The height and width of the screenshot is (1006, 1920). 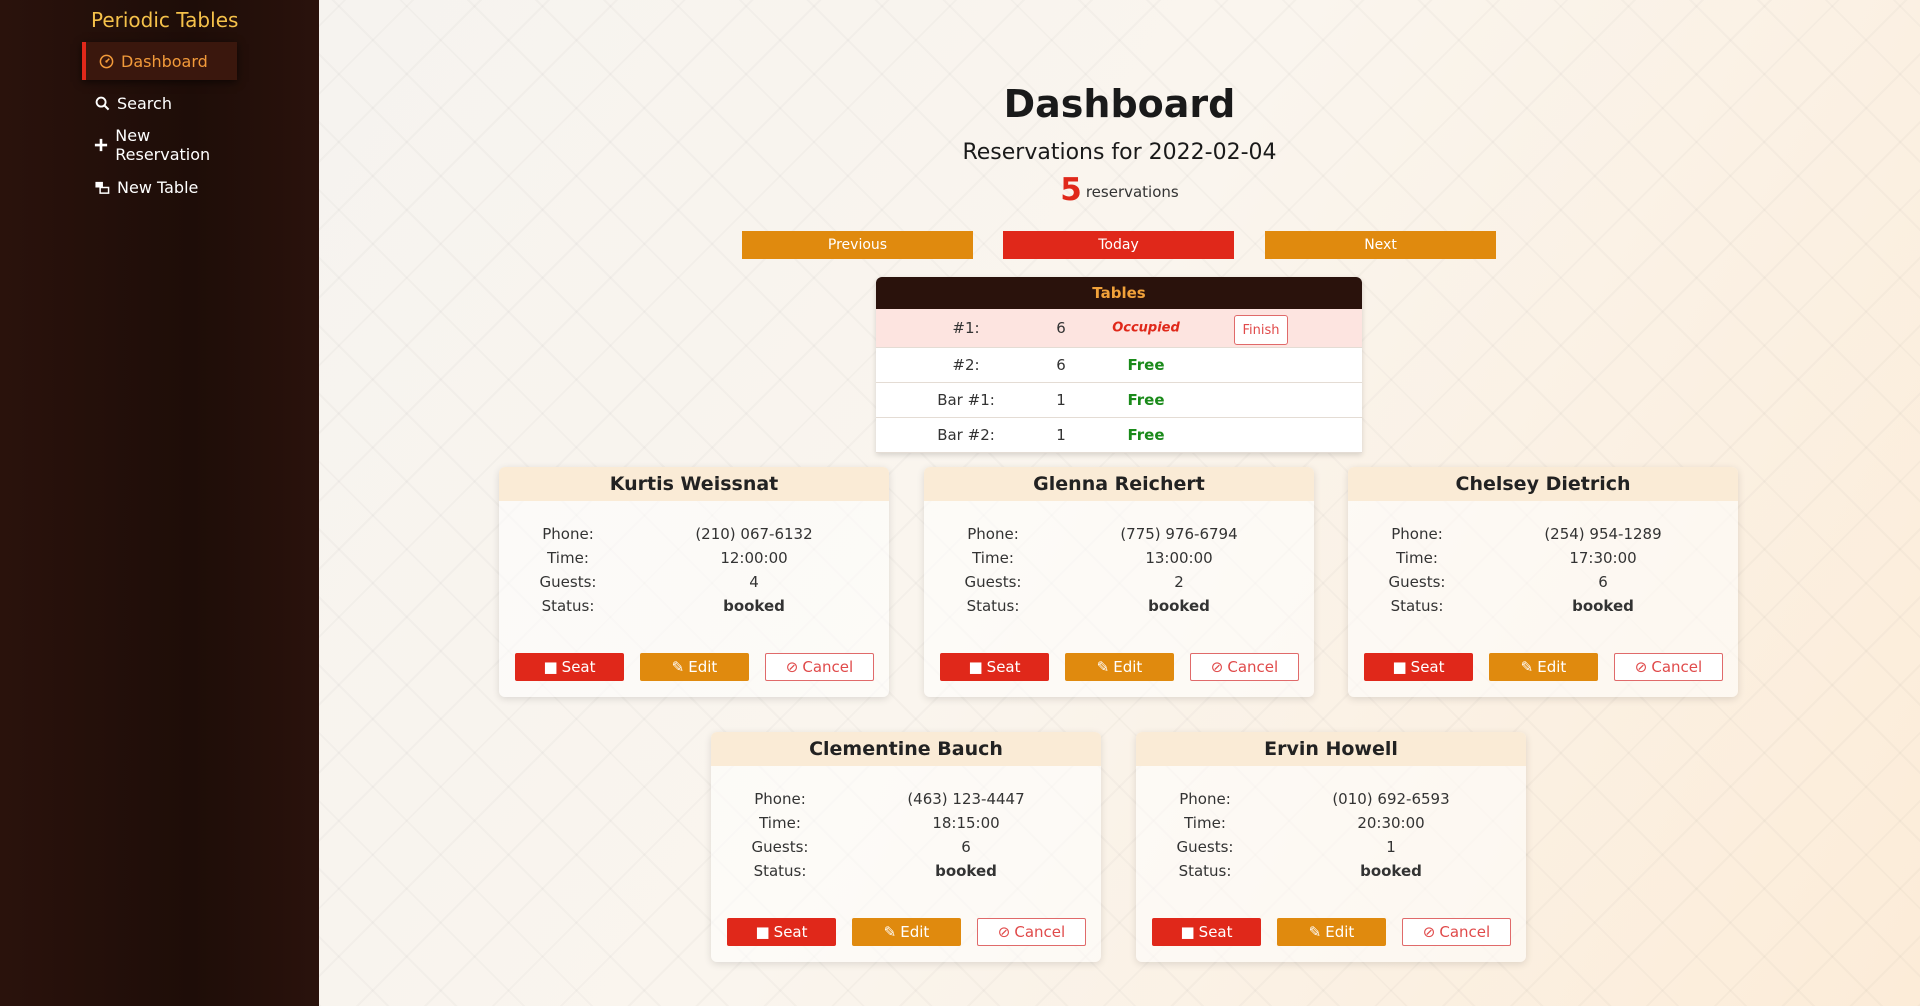 I want to click on phone-value: (775) 976-6794, so click(x=1179, y=534).